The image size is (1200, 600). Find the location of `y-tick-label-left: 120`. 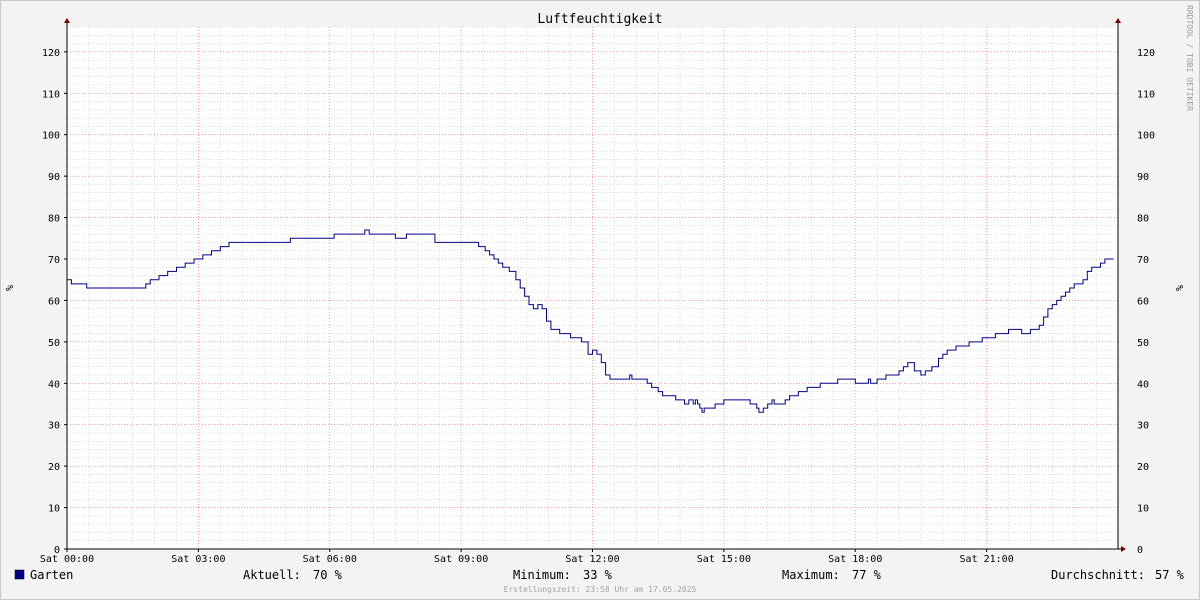

y-tick-label-left: 120 is located at coordinates (51, 53).